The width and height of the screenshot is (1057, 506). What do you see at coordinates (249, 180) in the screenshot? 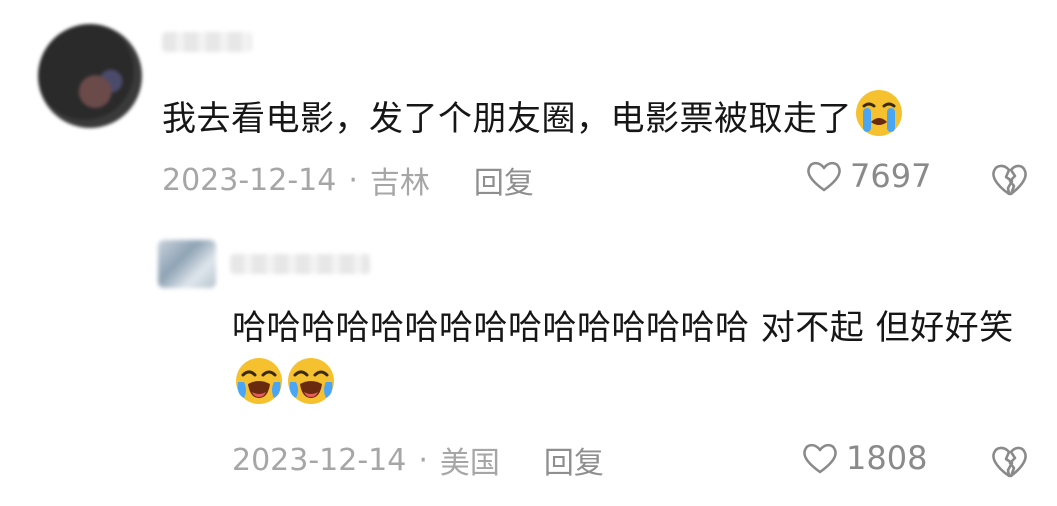
I see `comment-date: 2023-12-14` at bounding box center [249, 180].